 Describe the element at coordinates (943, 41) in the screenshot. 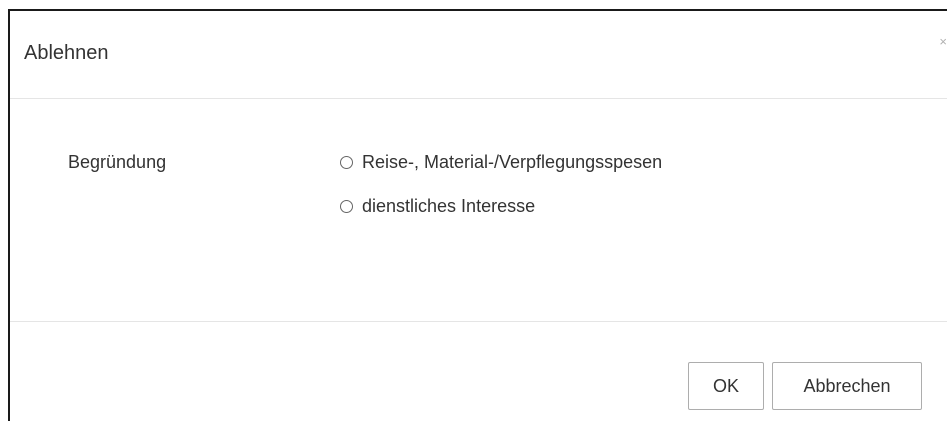

I see `close-icon: ×` at that location.